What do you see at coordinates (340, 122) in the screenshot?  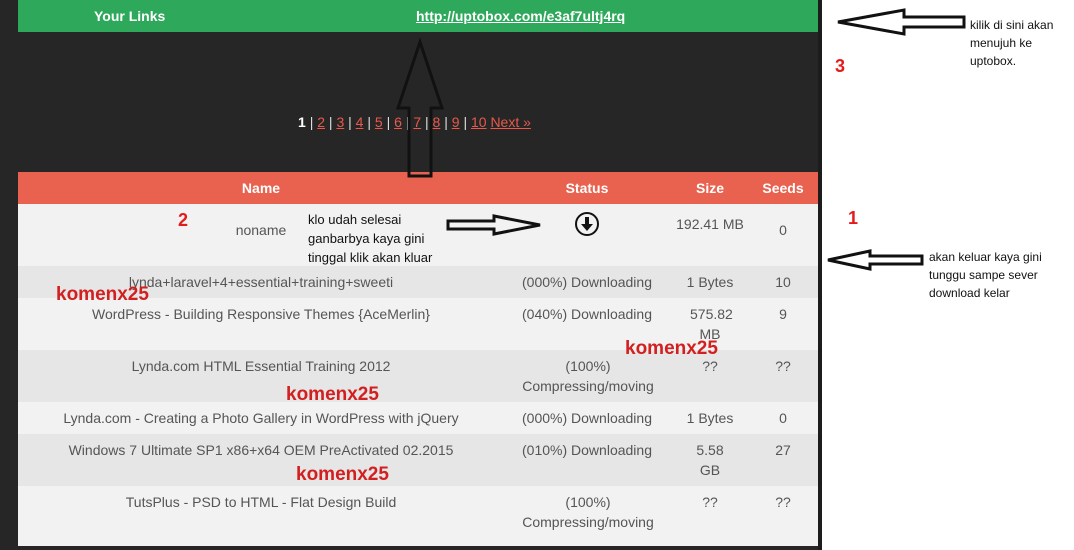 I see `page-link-3: 3` at bounding box center [340, 122].